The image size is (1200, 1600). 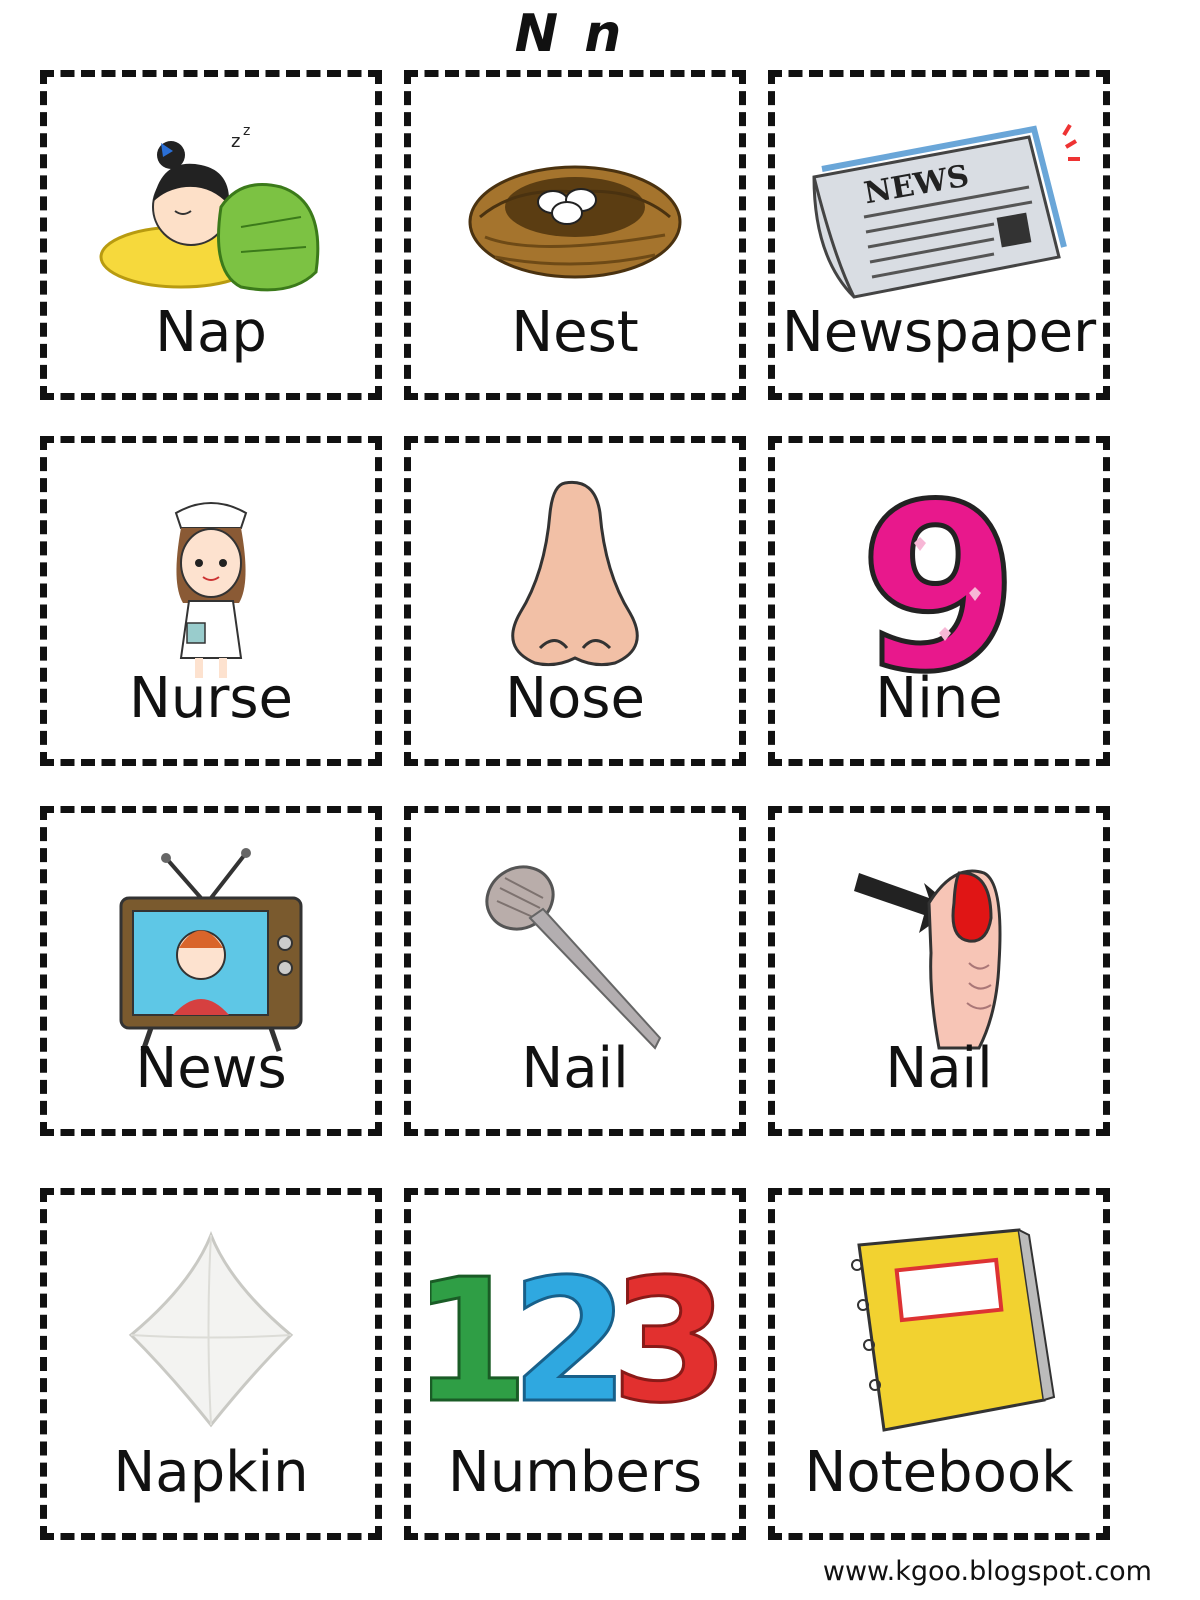 I want to click on card-label: Nap, so click(x=211, y=332).